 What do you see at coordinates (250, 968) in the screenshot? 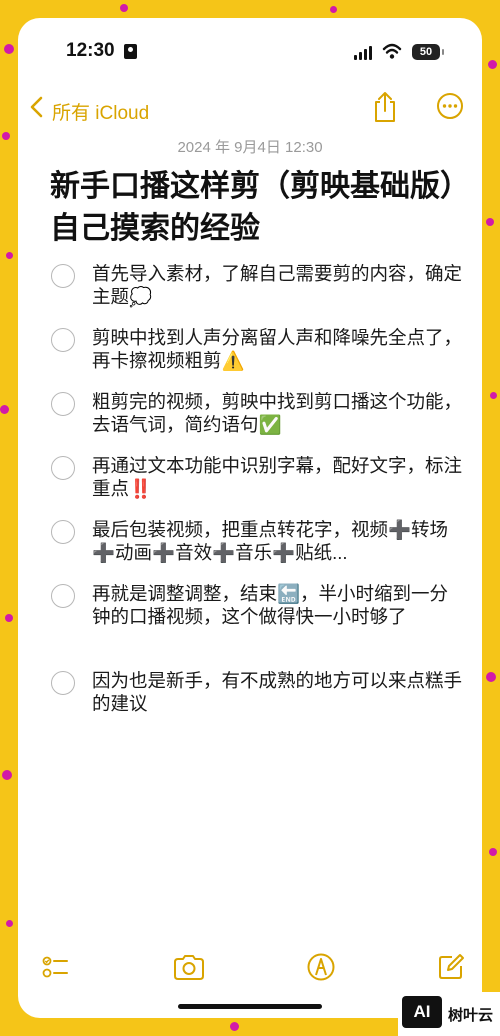
I see `bottom-toolbar` at bounding box center [250, 968].